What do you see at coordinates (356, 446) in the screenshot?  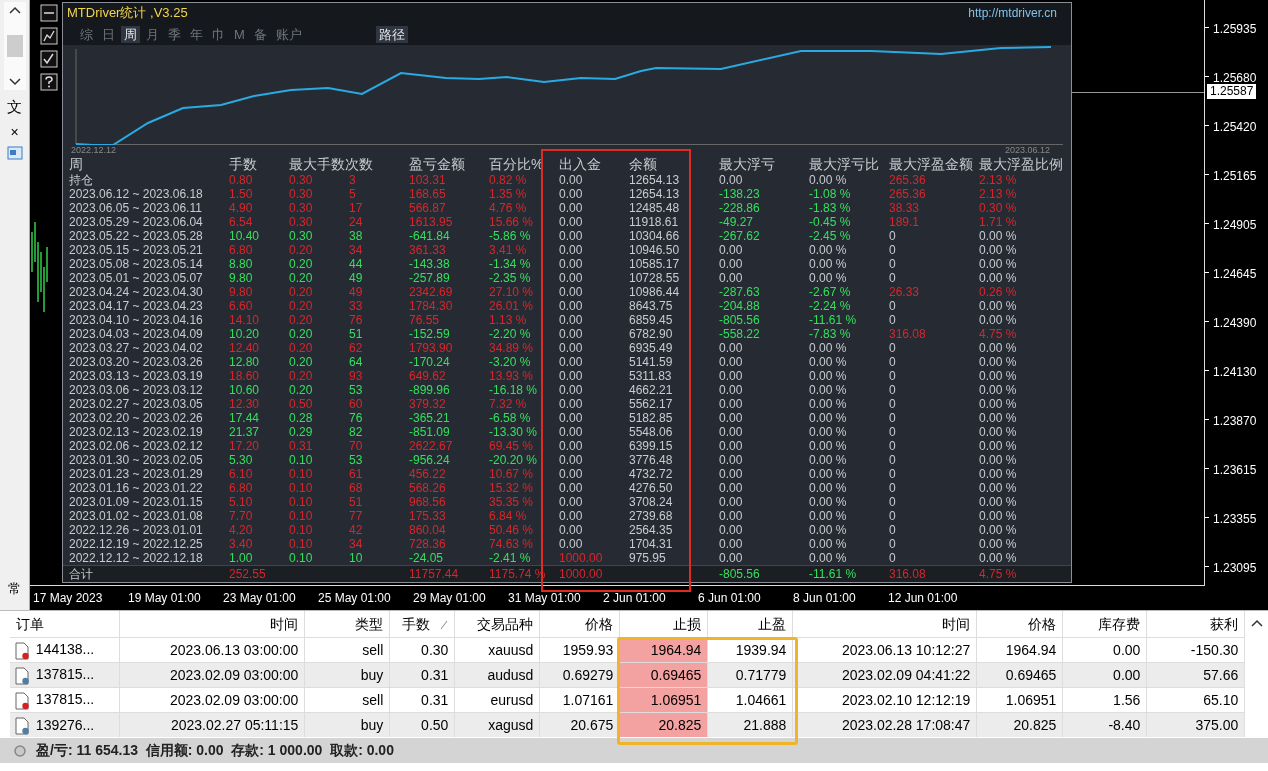 I see `table-cell-text: 70` at bounding box center [356, 446].